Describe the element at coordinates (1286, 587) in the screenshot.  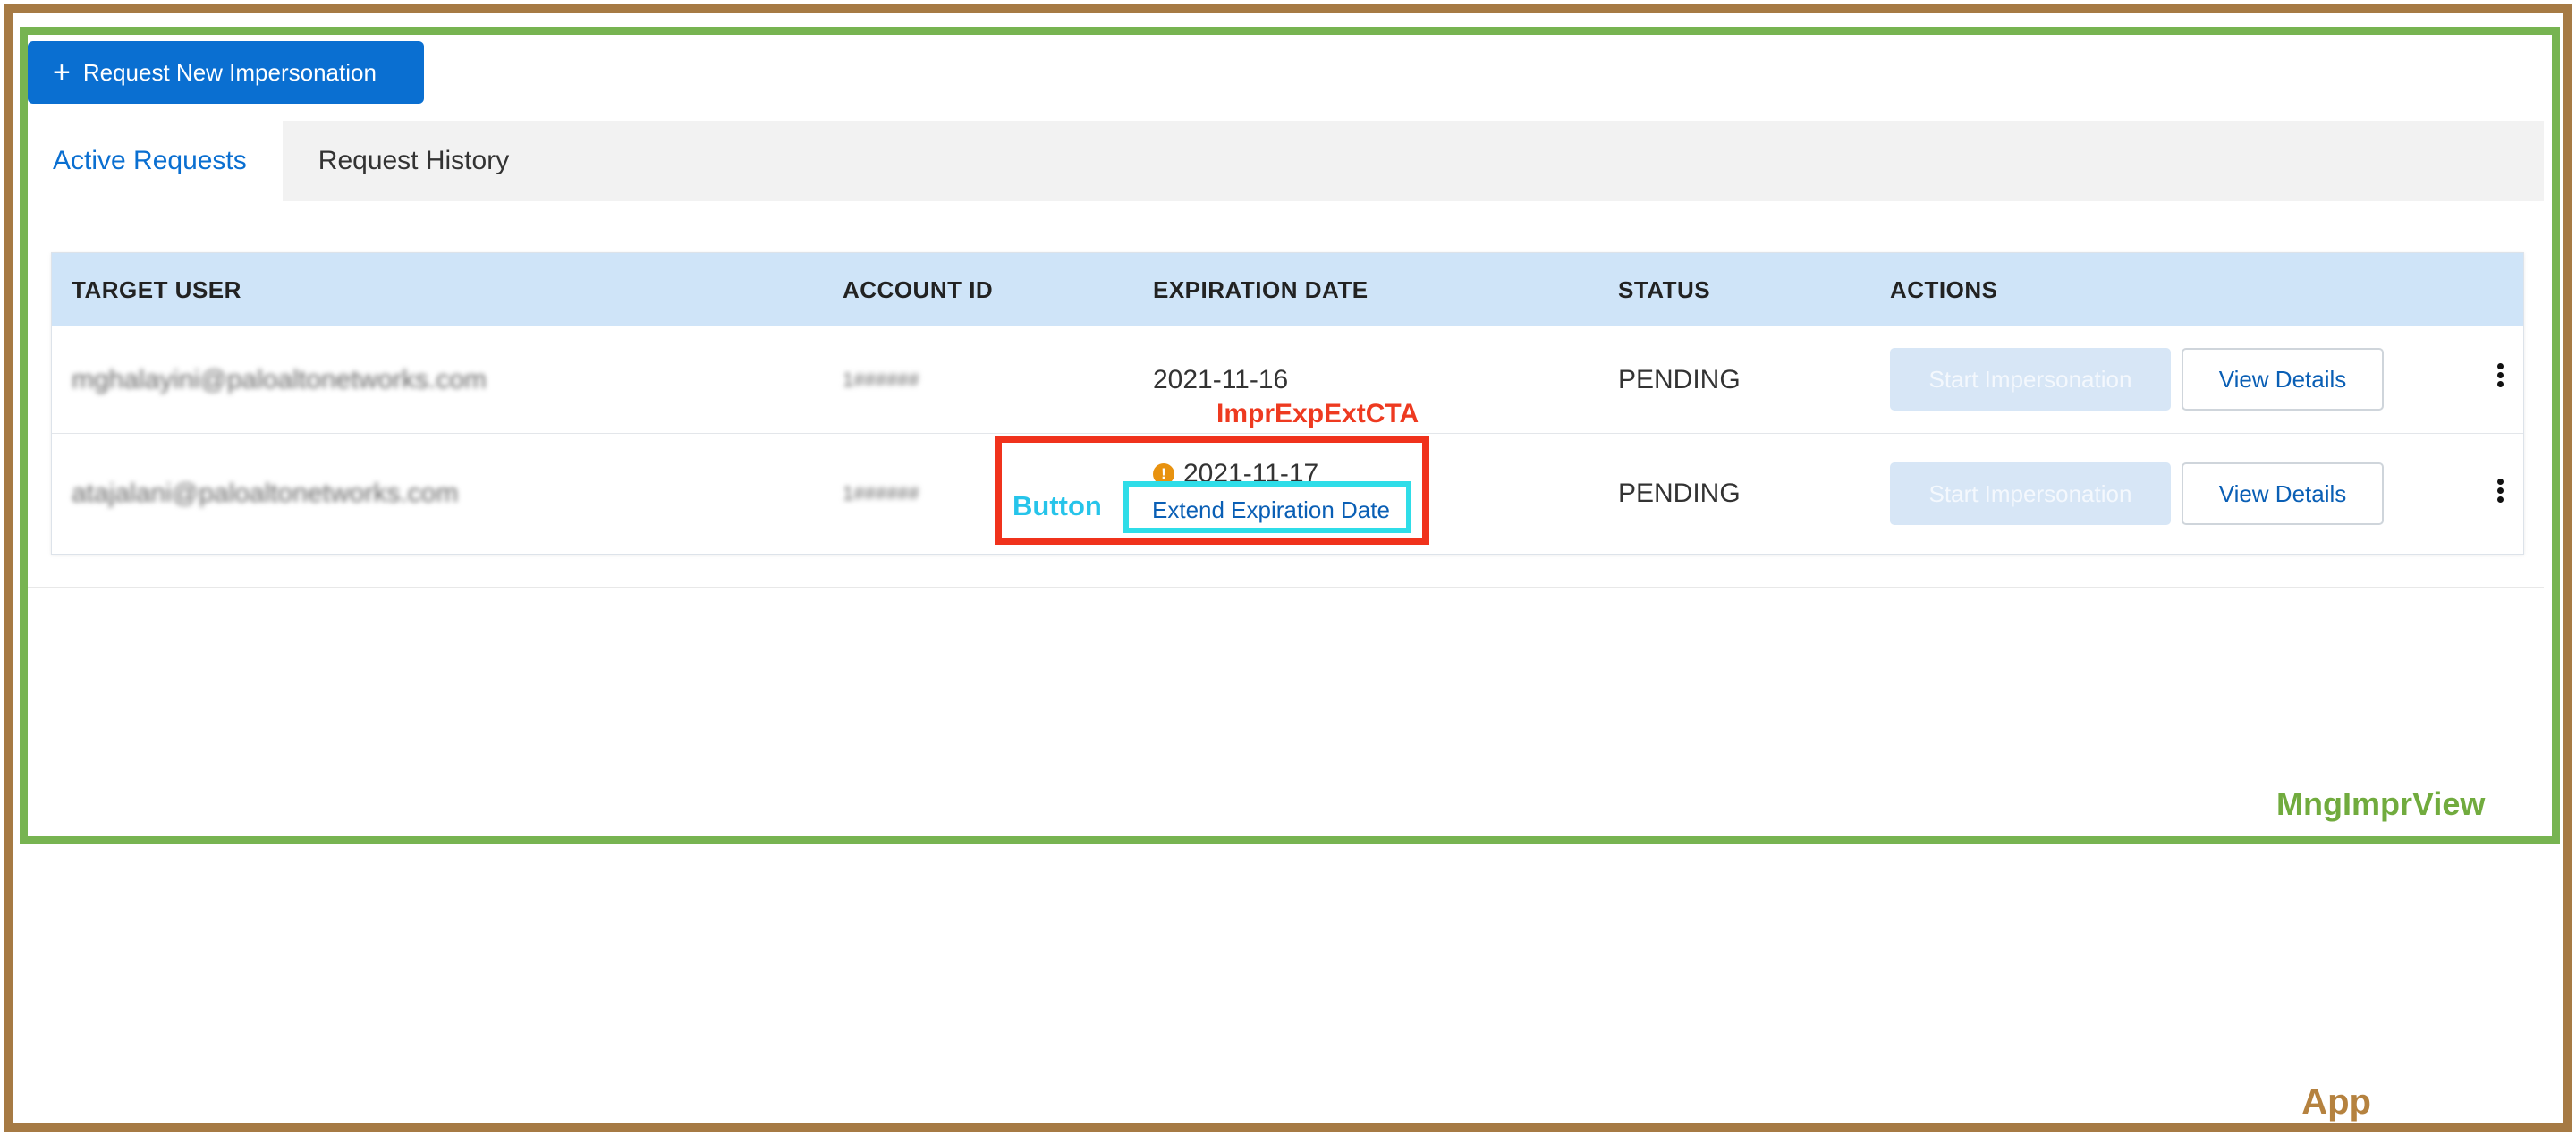
I see `content-divider` at that location.